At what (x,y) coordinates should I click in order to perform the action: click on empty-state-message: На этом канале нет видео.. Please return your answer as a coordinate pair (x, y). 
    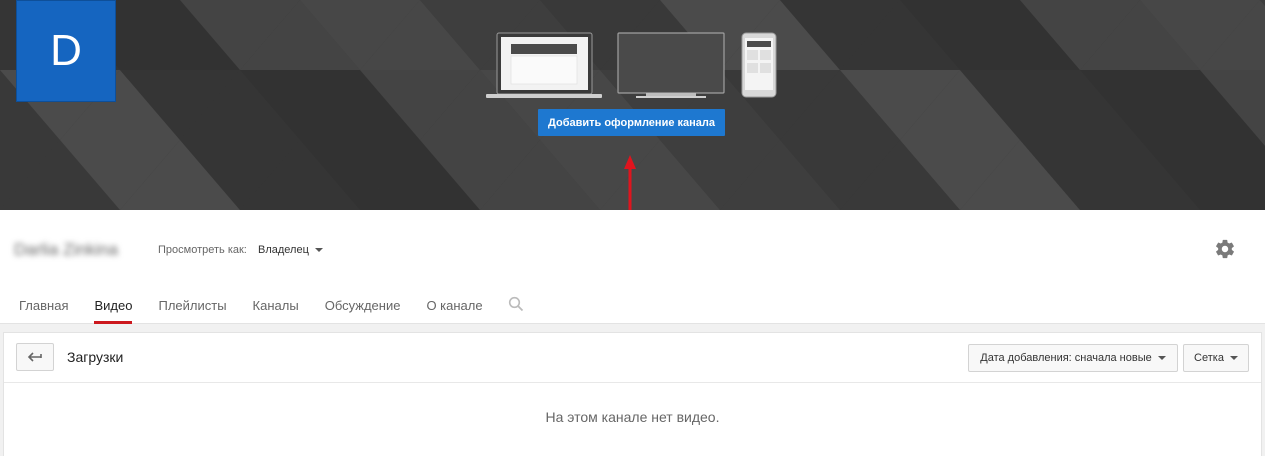
    Looking at the image, I should click on (632, 417).